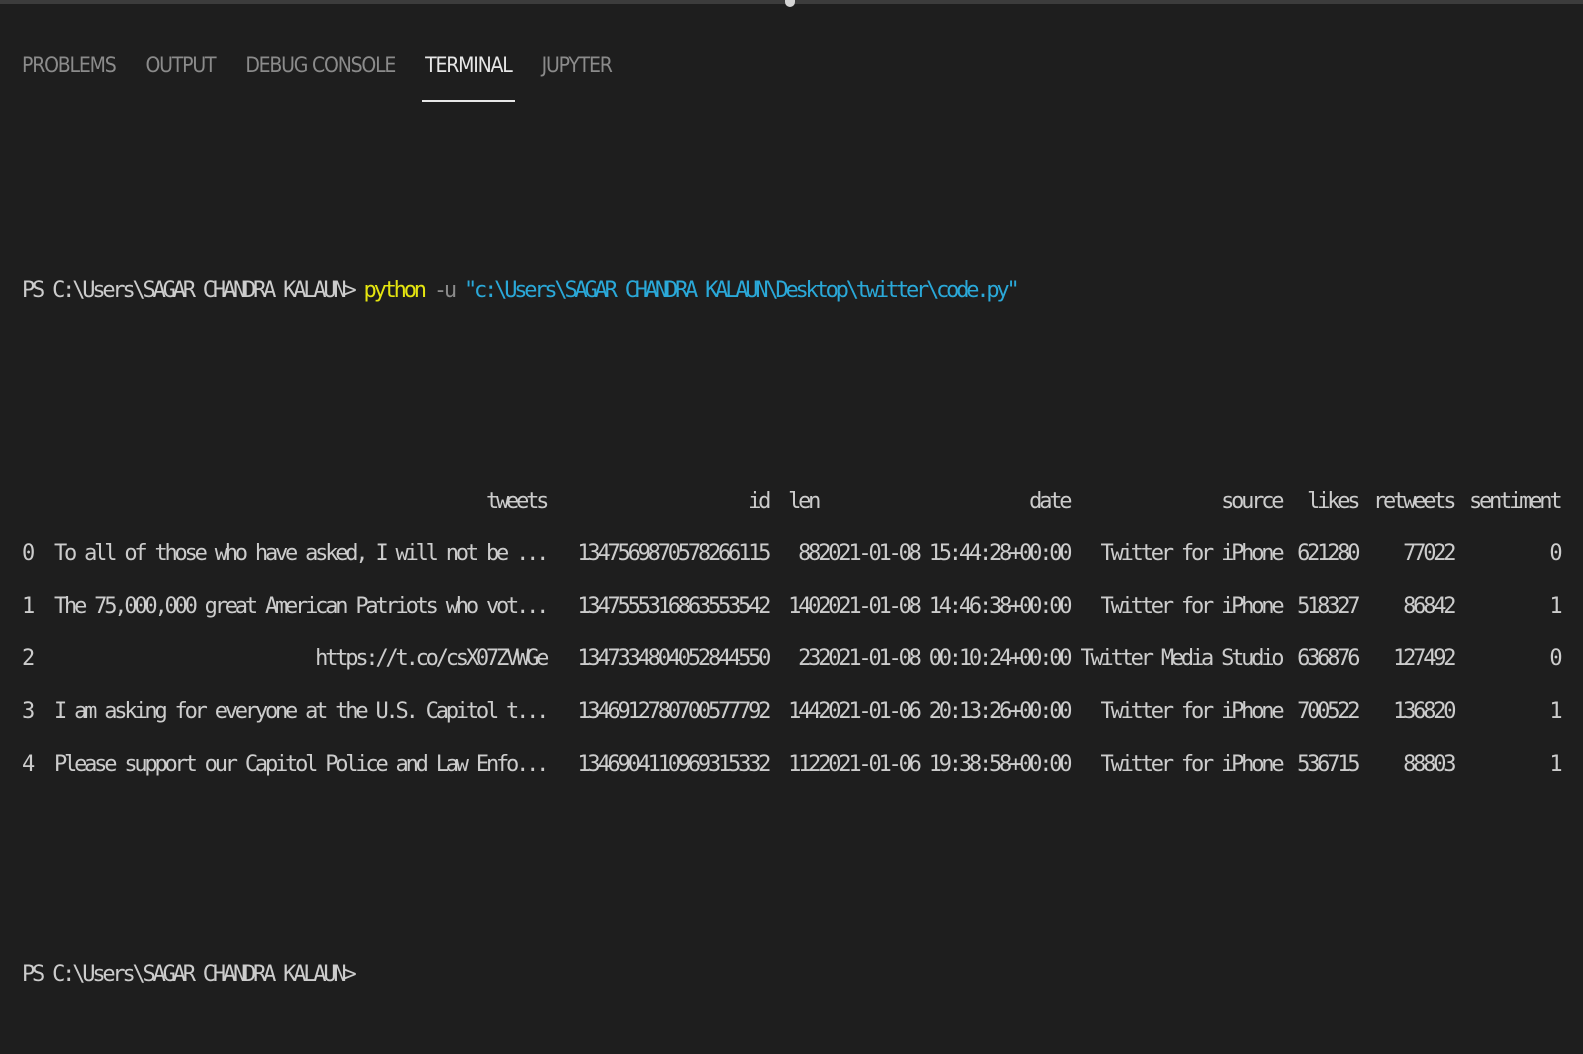 The height and width of the screenshot is (1054, 1583). What do you see at coordinates (945, 711) in the screenshot?
I see `cell-date: 2021-01-06 20:13:26+00:00` at bounding box center [945, 711].